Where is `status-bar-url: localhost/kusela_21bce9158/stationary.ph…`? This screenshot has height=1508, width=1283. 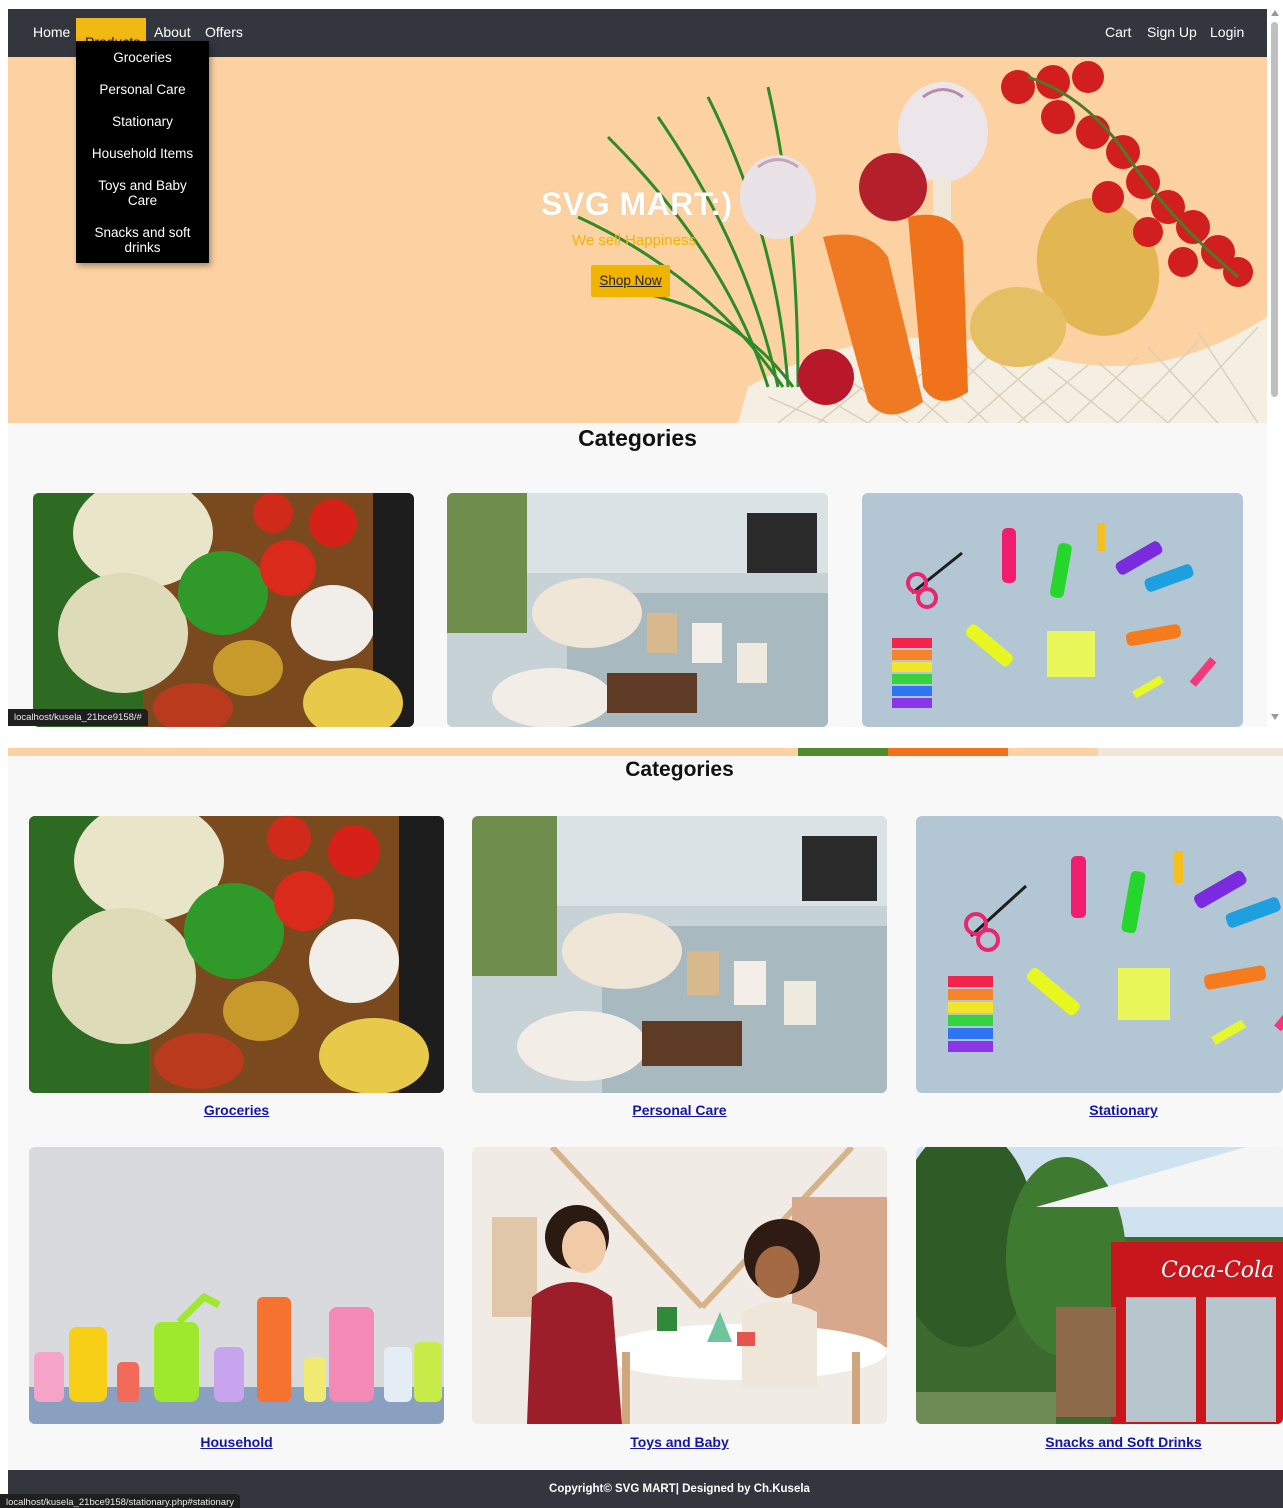 status-bar-url: localhost/kusela_21bce9158/stationary.ph… is located at coordinates (120, 1501).